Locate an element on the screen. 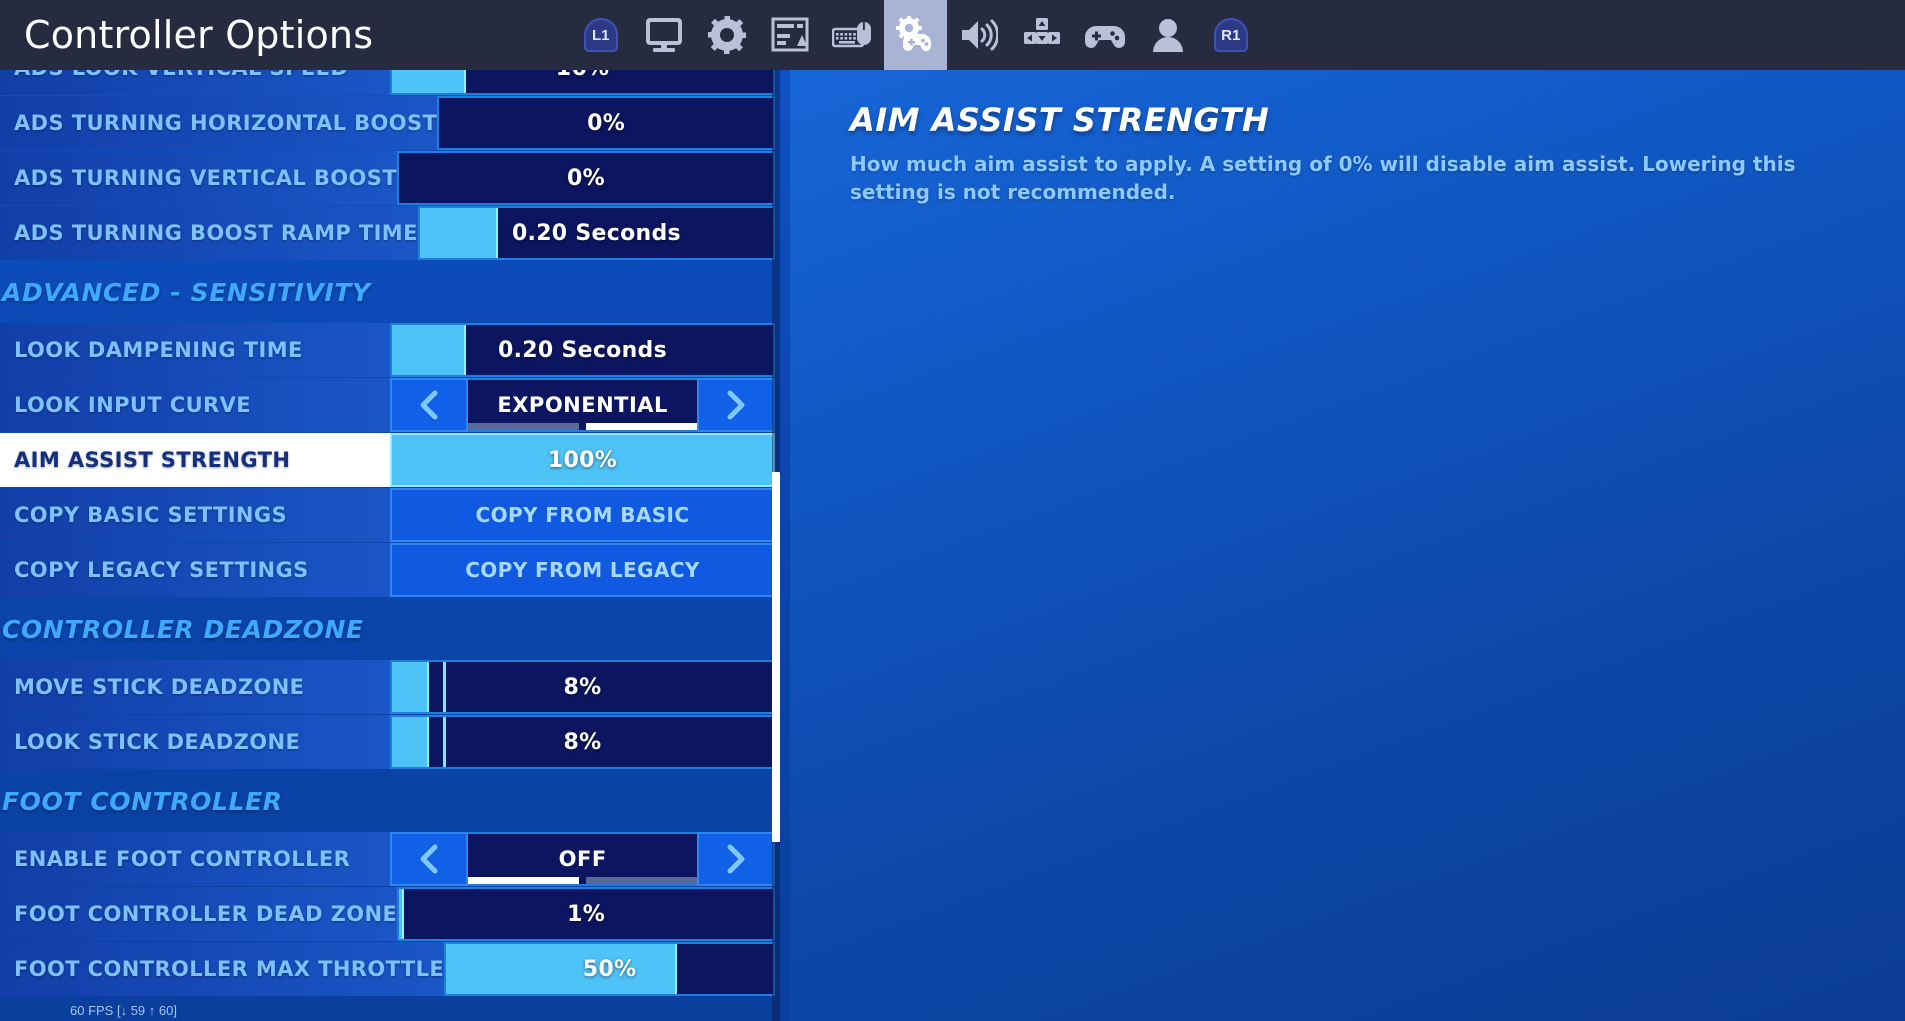 The height and width of the screenshot is (1021, 1905). setting-label: FOOT CONTROLLER DEAD ZONE is located at coordinates (199, 914).